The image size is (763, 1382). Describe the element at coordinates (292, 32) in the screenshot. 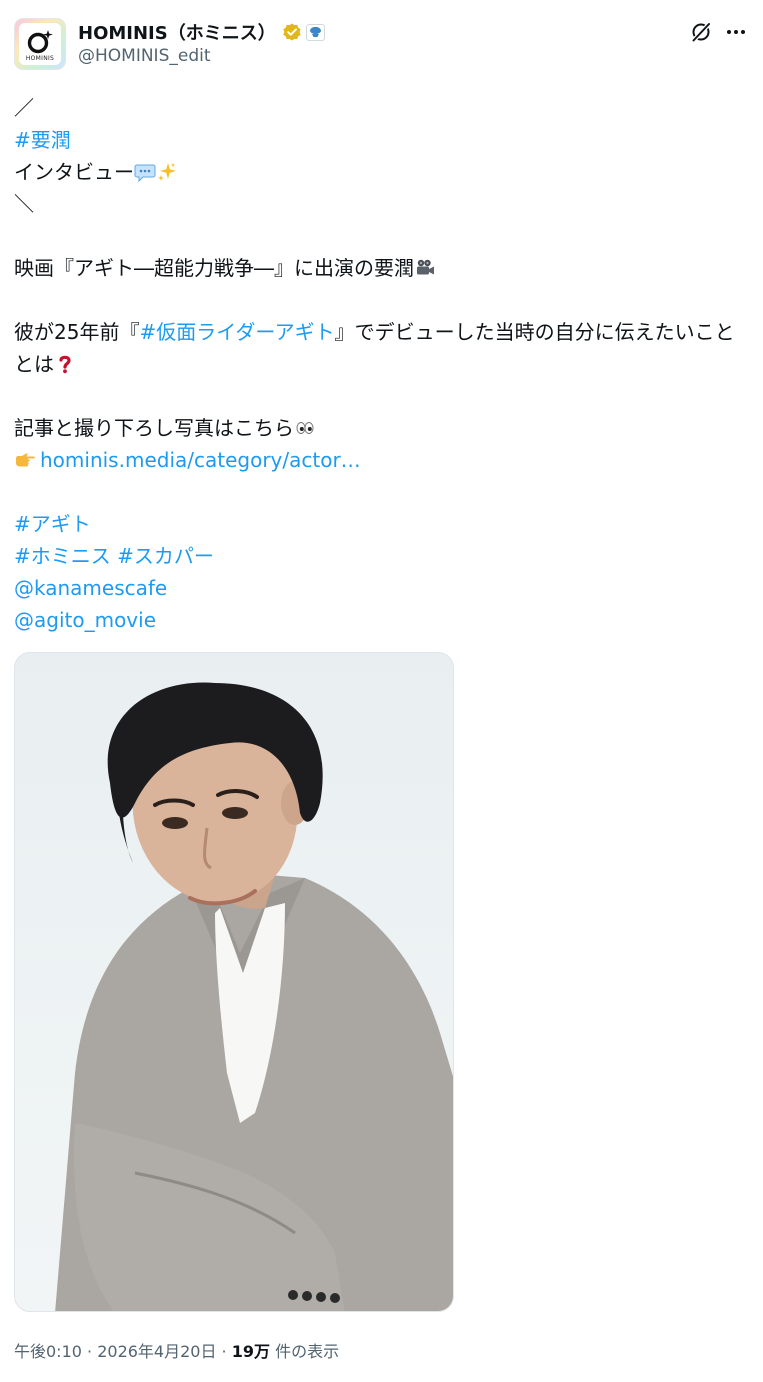

I see `verified-badge-icon` at that location.